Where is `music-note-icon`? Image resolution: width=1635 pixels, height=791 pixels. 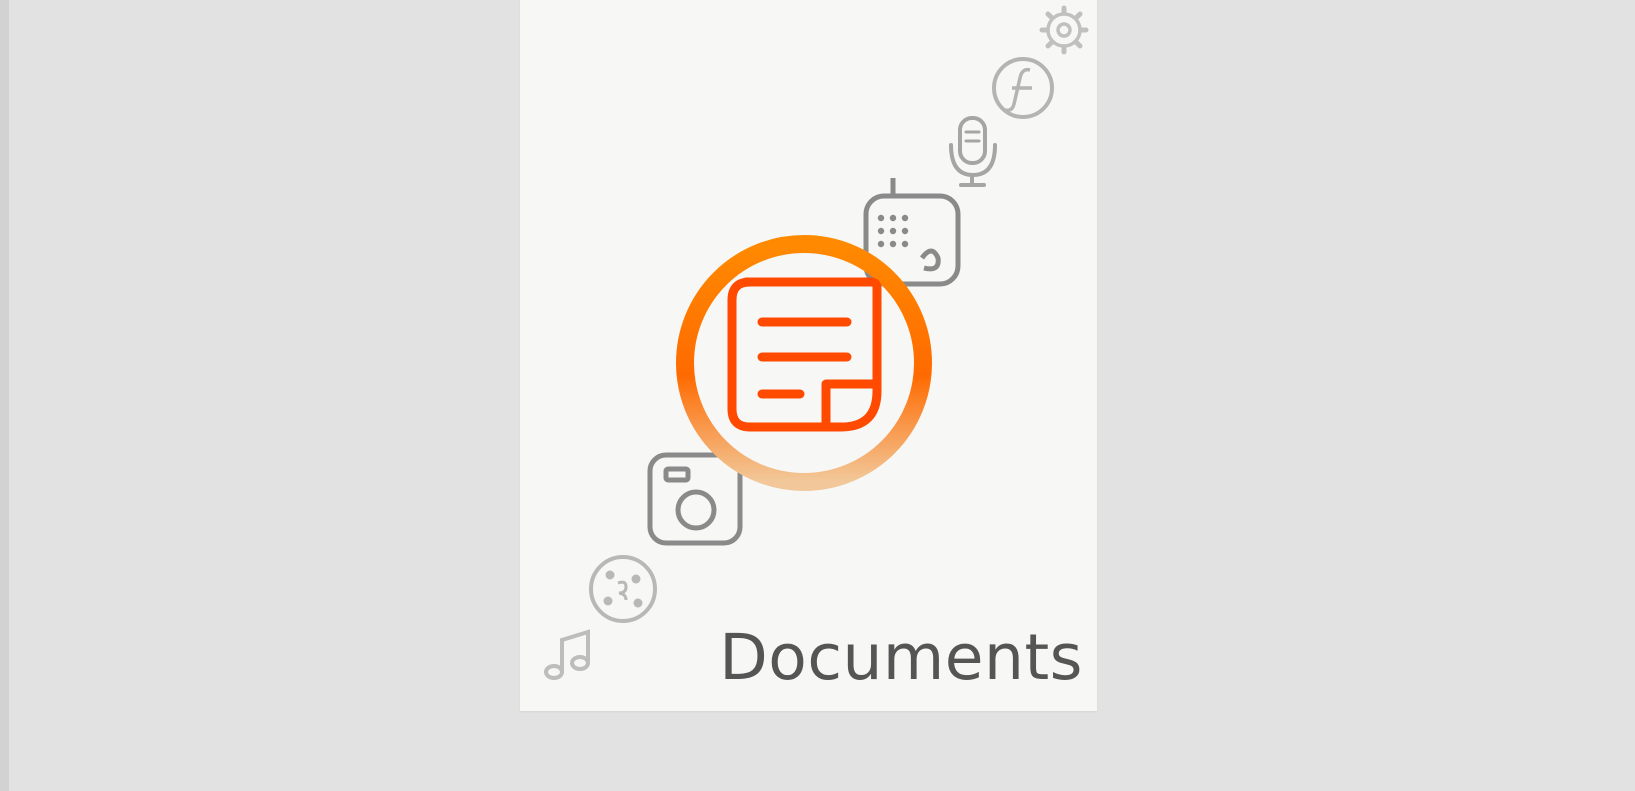 music-note-icon is located at coordinates (567, 654).